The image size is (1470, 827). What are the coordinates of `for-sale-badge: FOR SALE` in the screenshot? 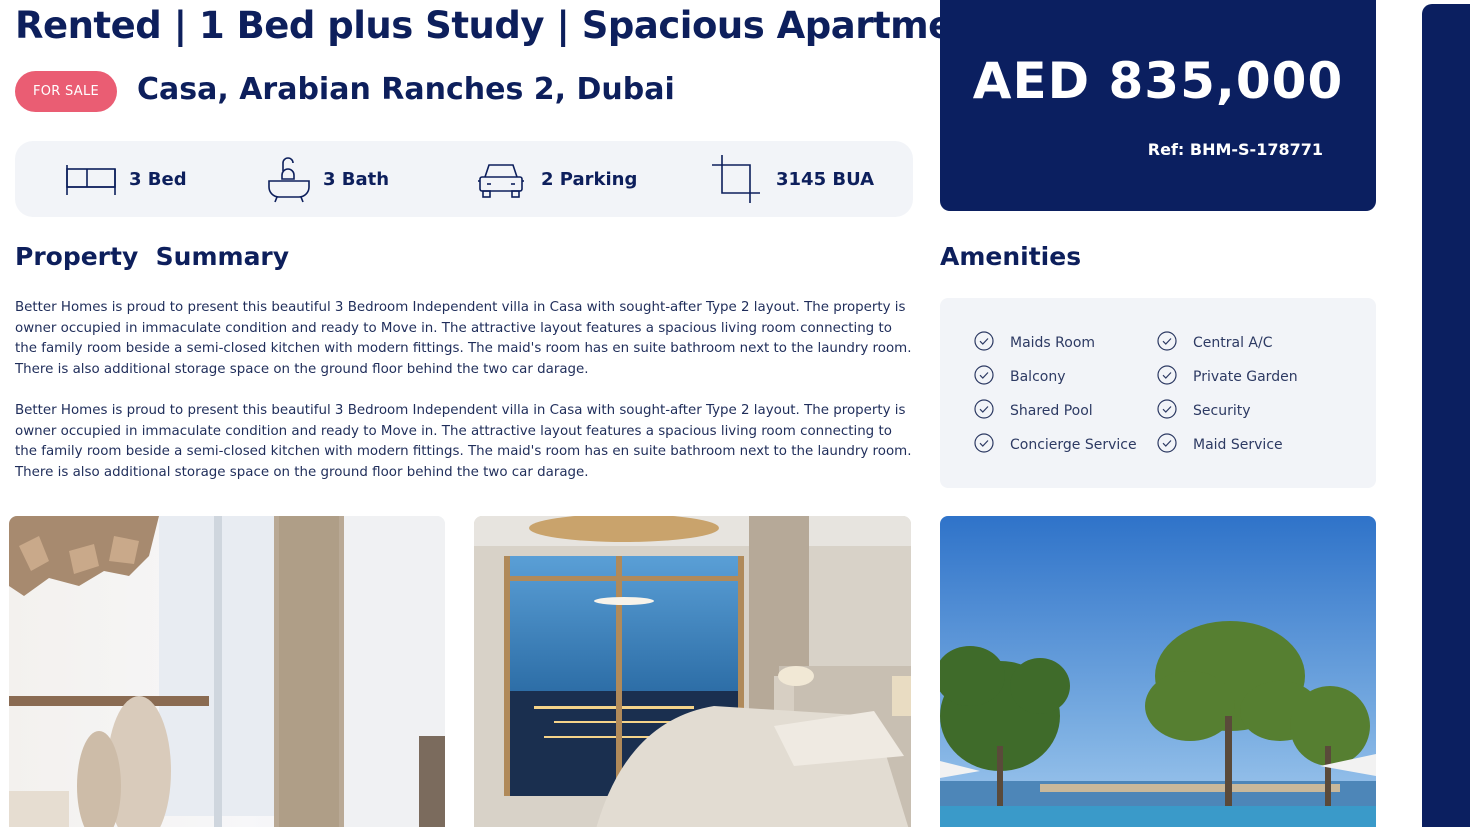 It's located at (66, 91).